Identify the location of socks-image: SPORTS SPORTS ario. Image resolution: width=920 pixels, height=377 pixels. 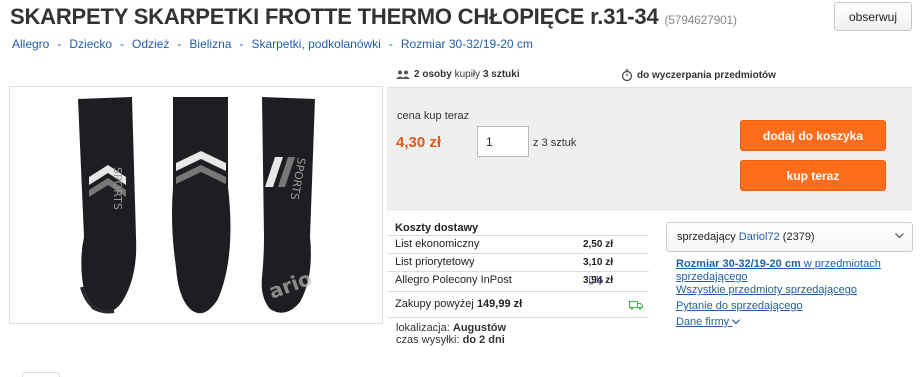
(196, 205).